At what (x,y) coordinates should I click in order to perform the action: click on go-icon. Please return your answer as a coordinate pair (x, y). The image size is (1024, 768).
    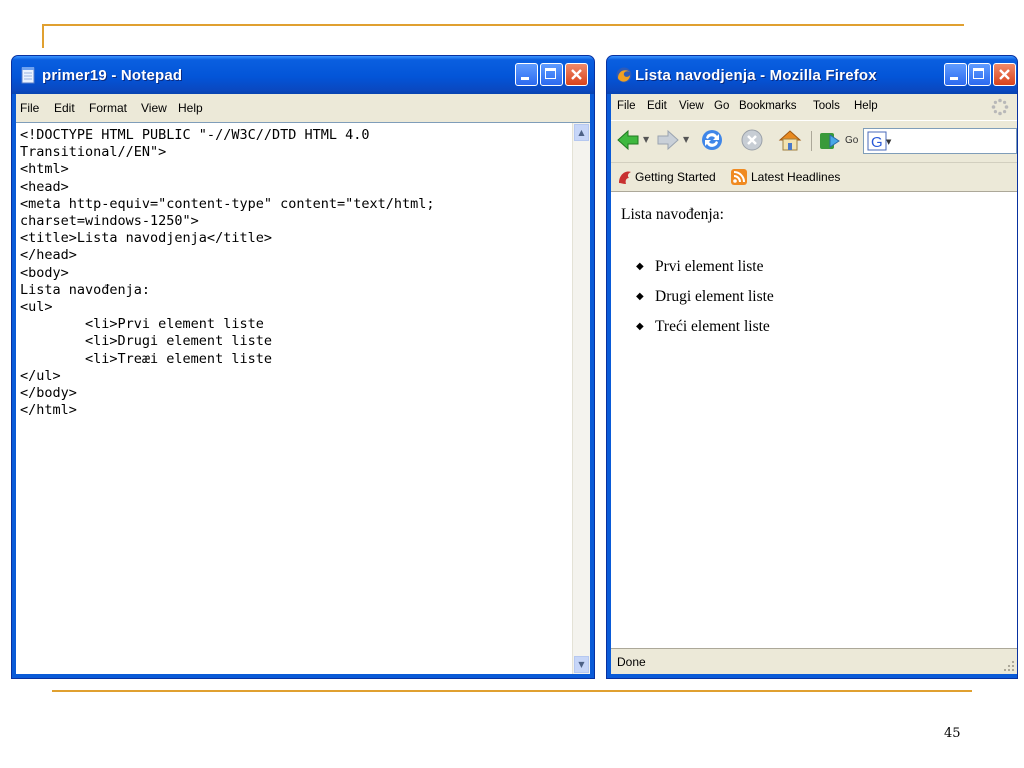
    Looking at the image, I should click on (830, 141).